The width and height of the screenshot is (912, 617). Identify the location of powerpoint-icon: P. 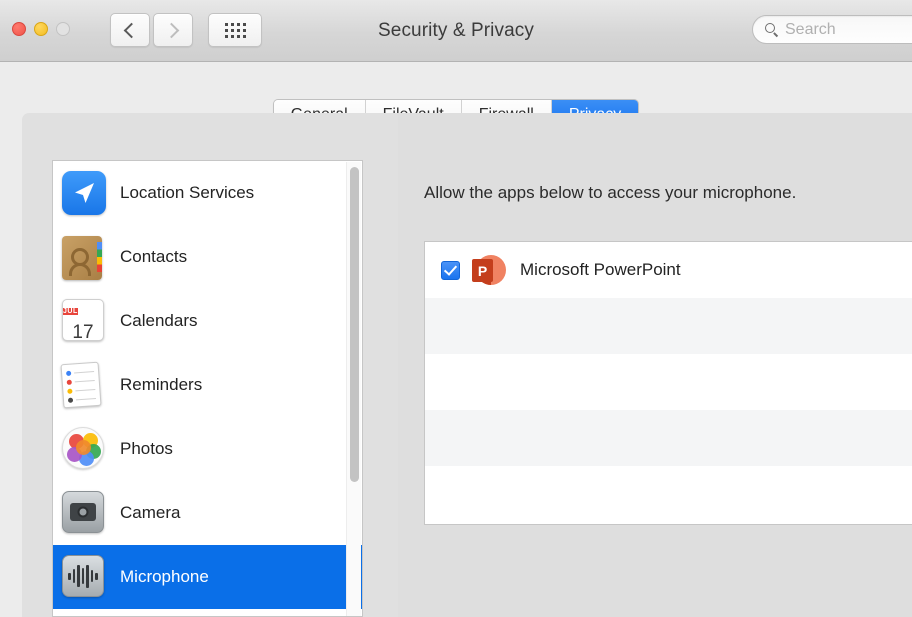
(489, 270).